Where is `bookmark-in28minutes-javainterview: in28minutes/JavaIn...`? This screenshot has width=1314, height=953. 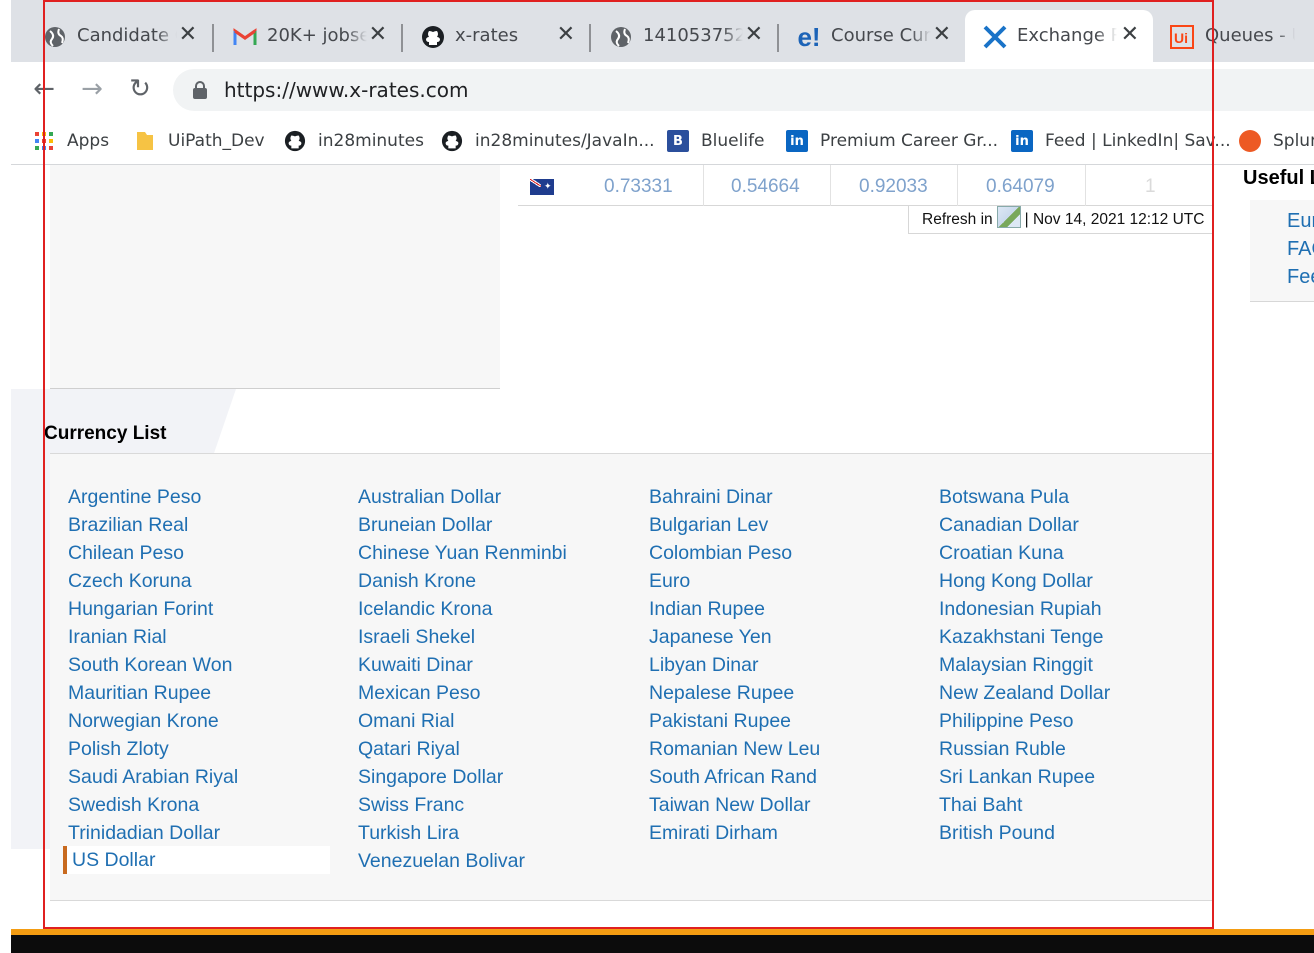 bookmark-in28minutes-javainterview: in28minutes/JavaIn... is located at coordinates (548, 141).